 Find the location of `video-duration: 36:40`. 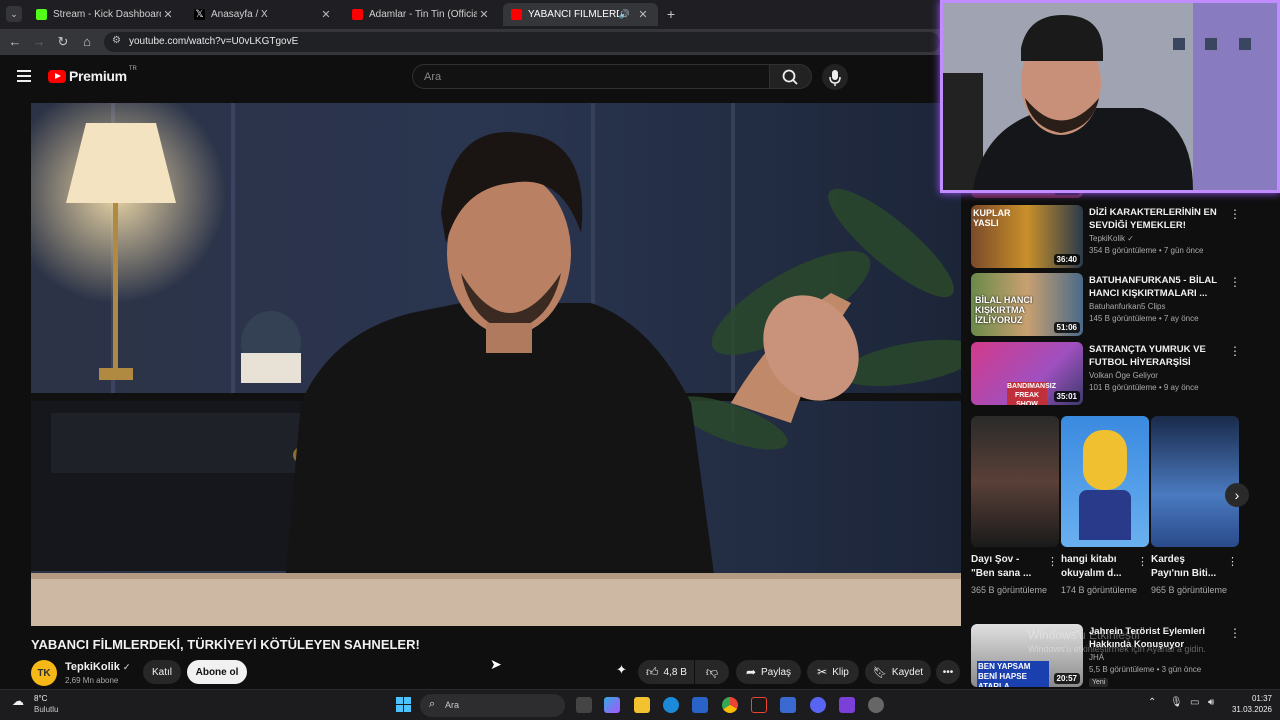

video-duration: 36:40 is located at coordinates (1066, 259).